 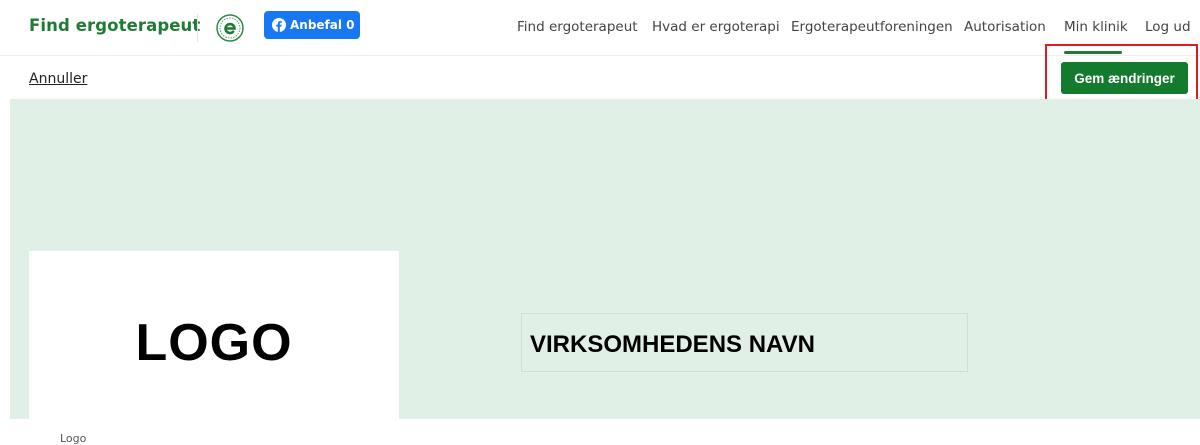 What do you see at coordinates (279, 25) in the screenshot?
I see `facebook-icon` at bounding box center [279, 25].